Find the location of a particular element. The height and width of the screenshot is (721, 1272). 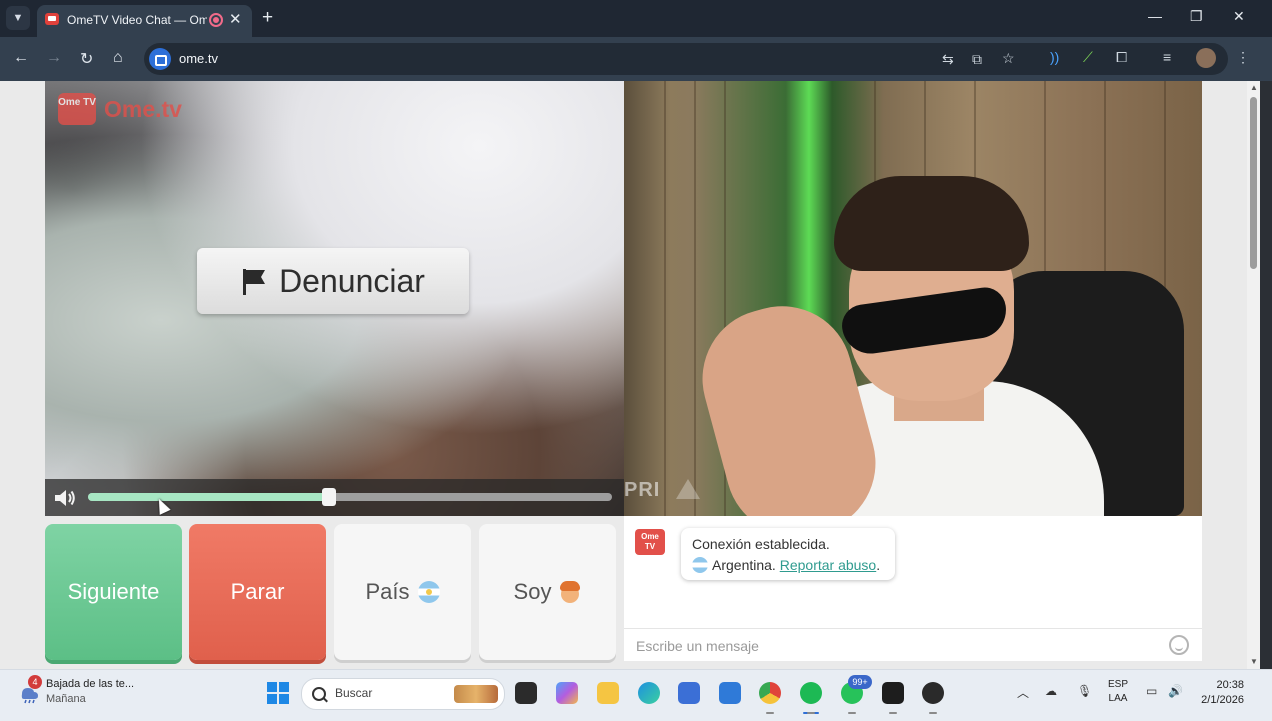

site-info-icon is located at coordinates (160, 59).